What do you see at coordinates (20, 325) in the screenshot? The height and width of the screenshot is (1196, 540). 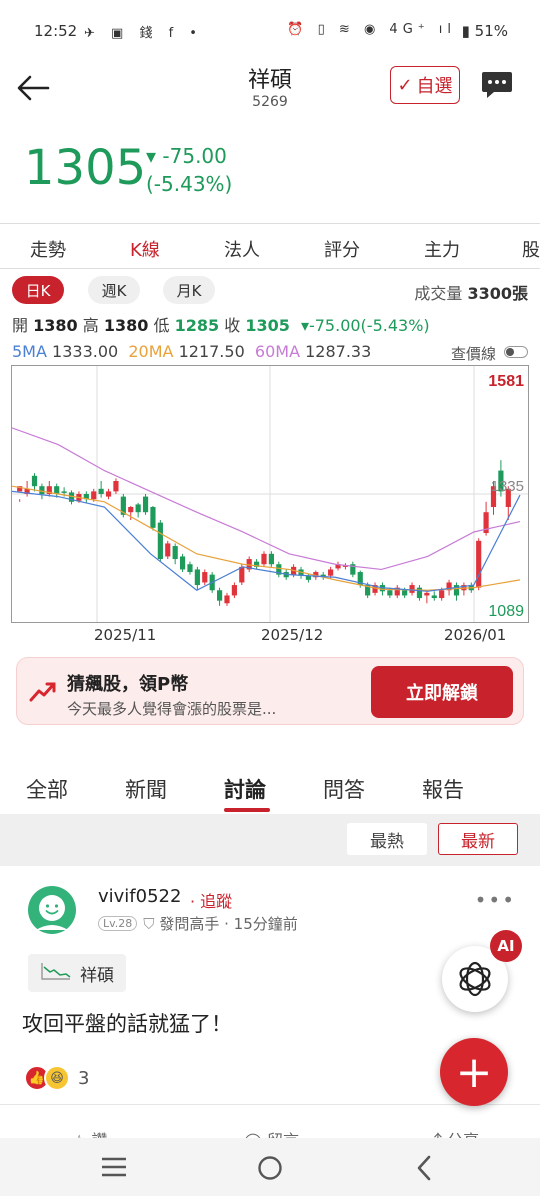 I see `open-label: 開` at bounding box center [20, 325].